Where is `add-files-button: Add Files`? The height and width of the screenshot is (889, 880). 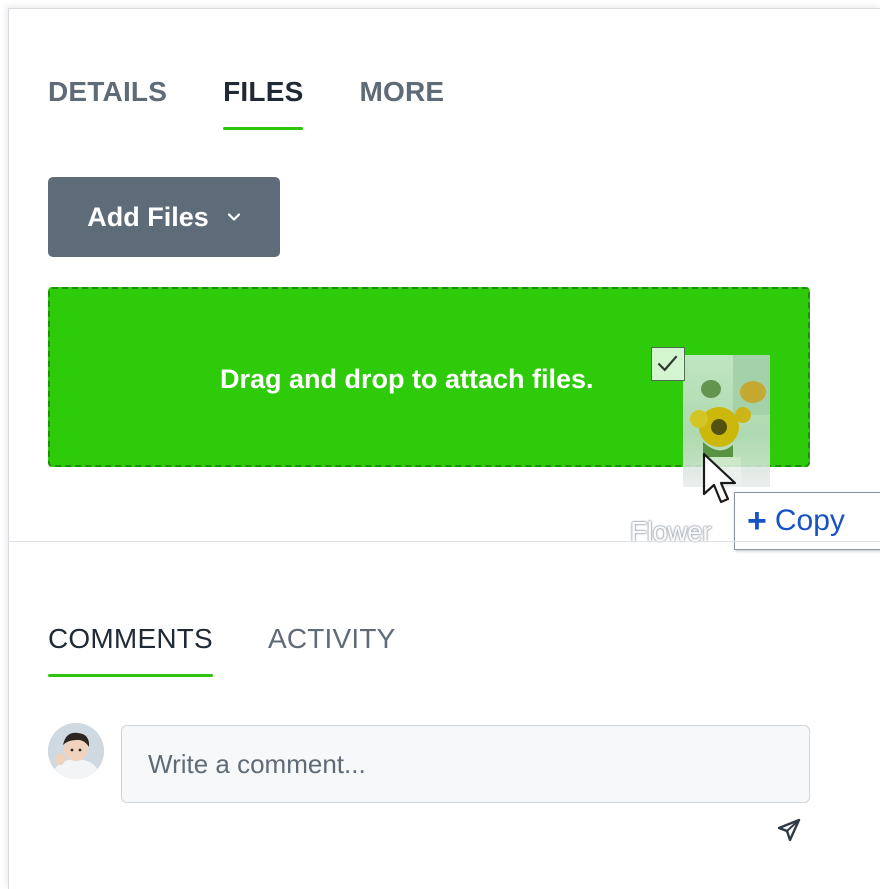 add-files-button: Add Files is located at coordinates (164, 217).